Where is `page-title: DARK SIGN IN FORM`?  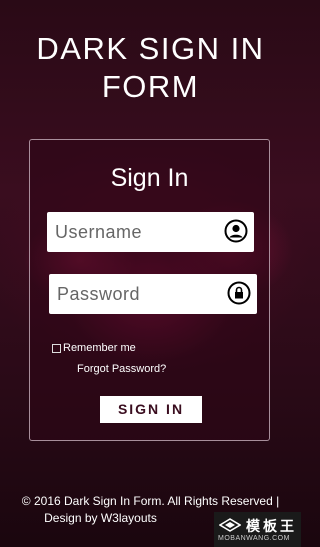
page-title: DARK SIGN IN FORM is located at coordinates (150, 68).